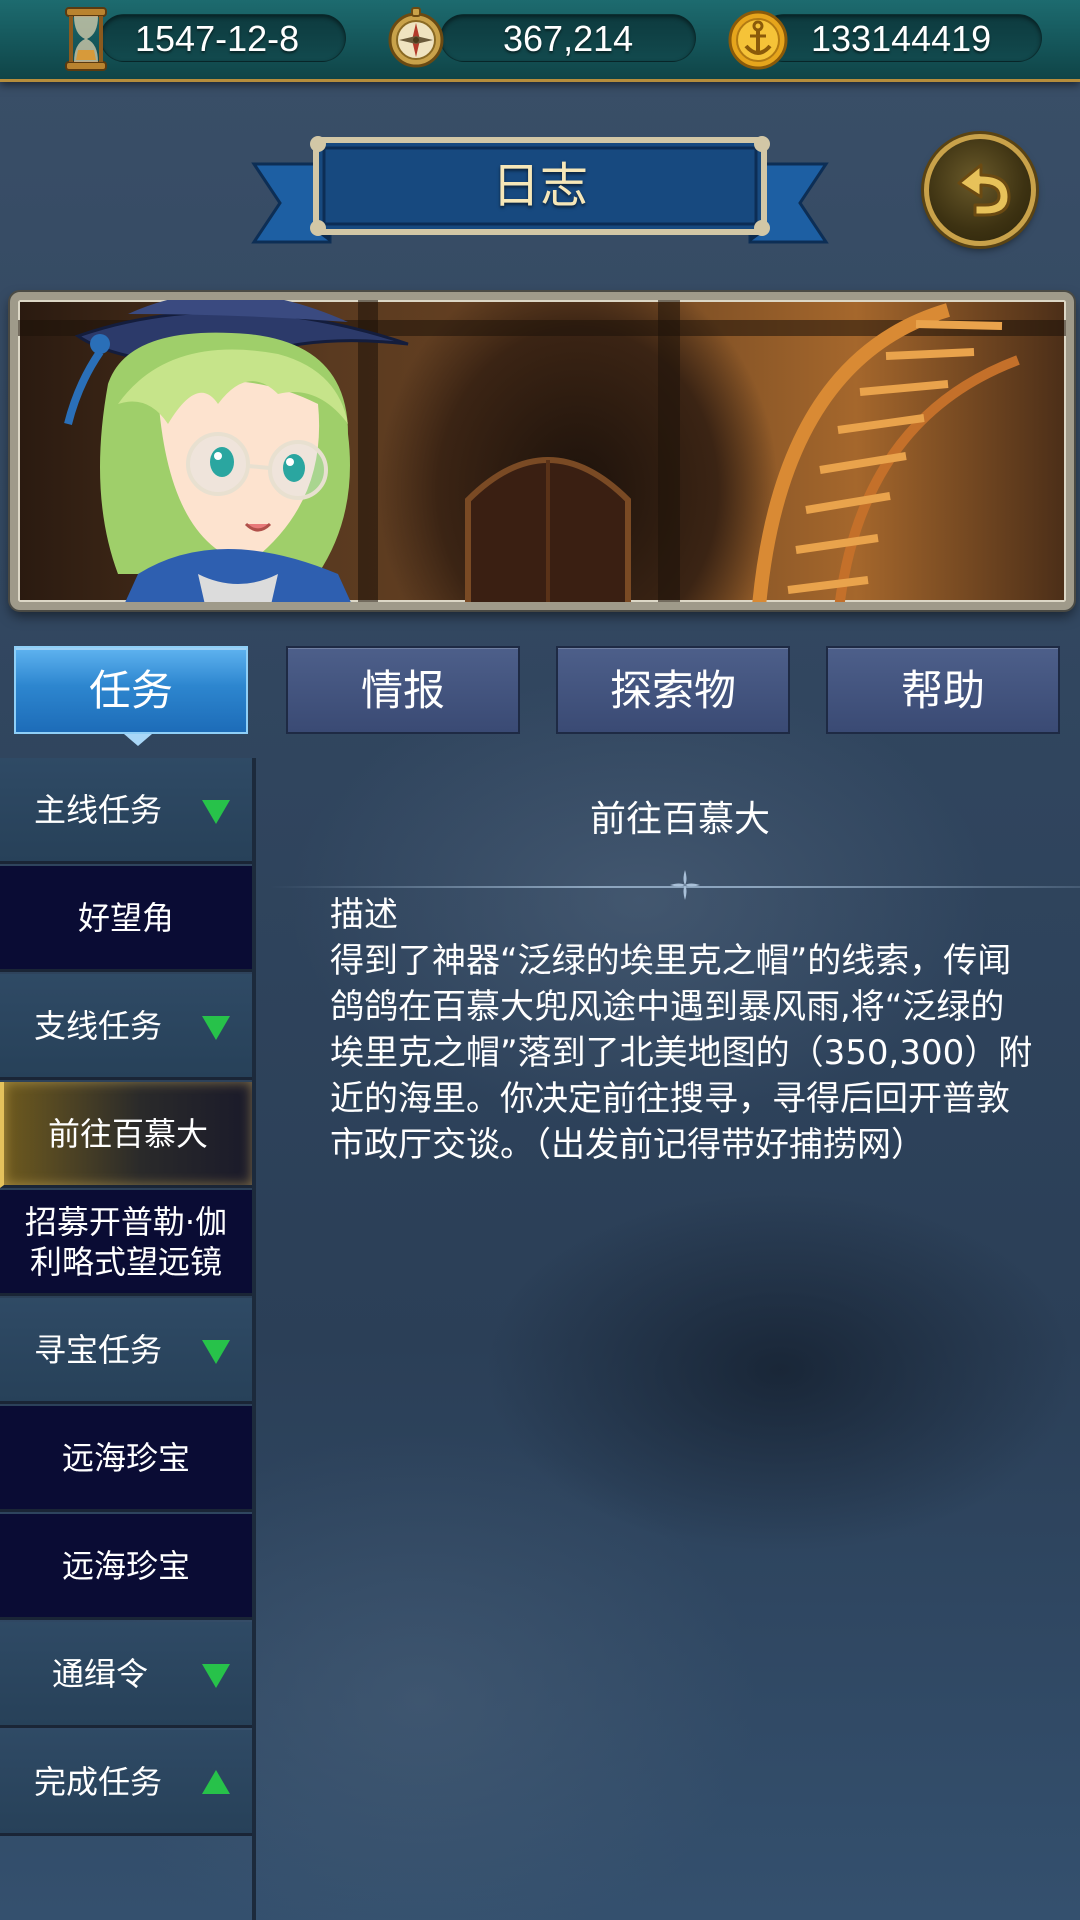 The height and width of the screenshot is (1920, 1080). I want to click on sidebar-category-treasure: 寻宝任务, so click(126, 1351).